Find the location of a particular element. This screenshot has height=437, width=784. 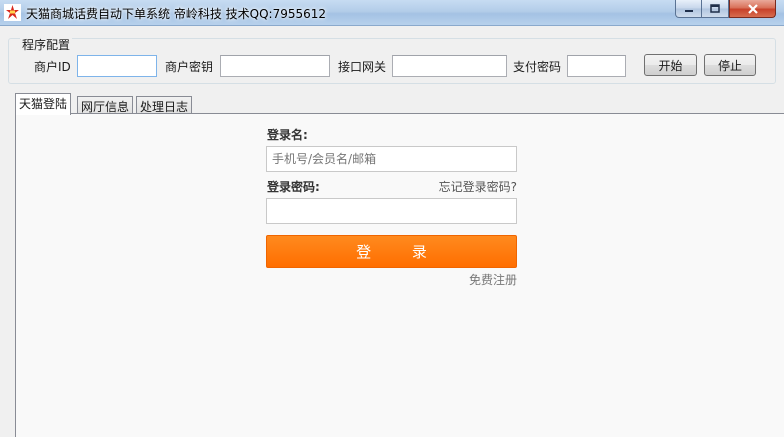

close-button is located at coordinates (752, 9).